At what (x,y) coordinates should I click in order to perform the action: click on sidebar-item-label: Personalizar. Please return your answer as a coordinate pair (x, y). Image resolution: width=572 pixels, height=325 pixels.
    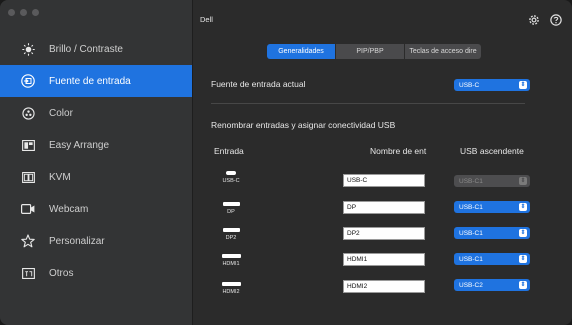
    Looking at the image, I should click on (77, 241).